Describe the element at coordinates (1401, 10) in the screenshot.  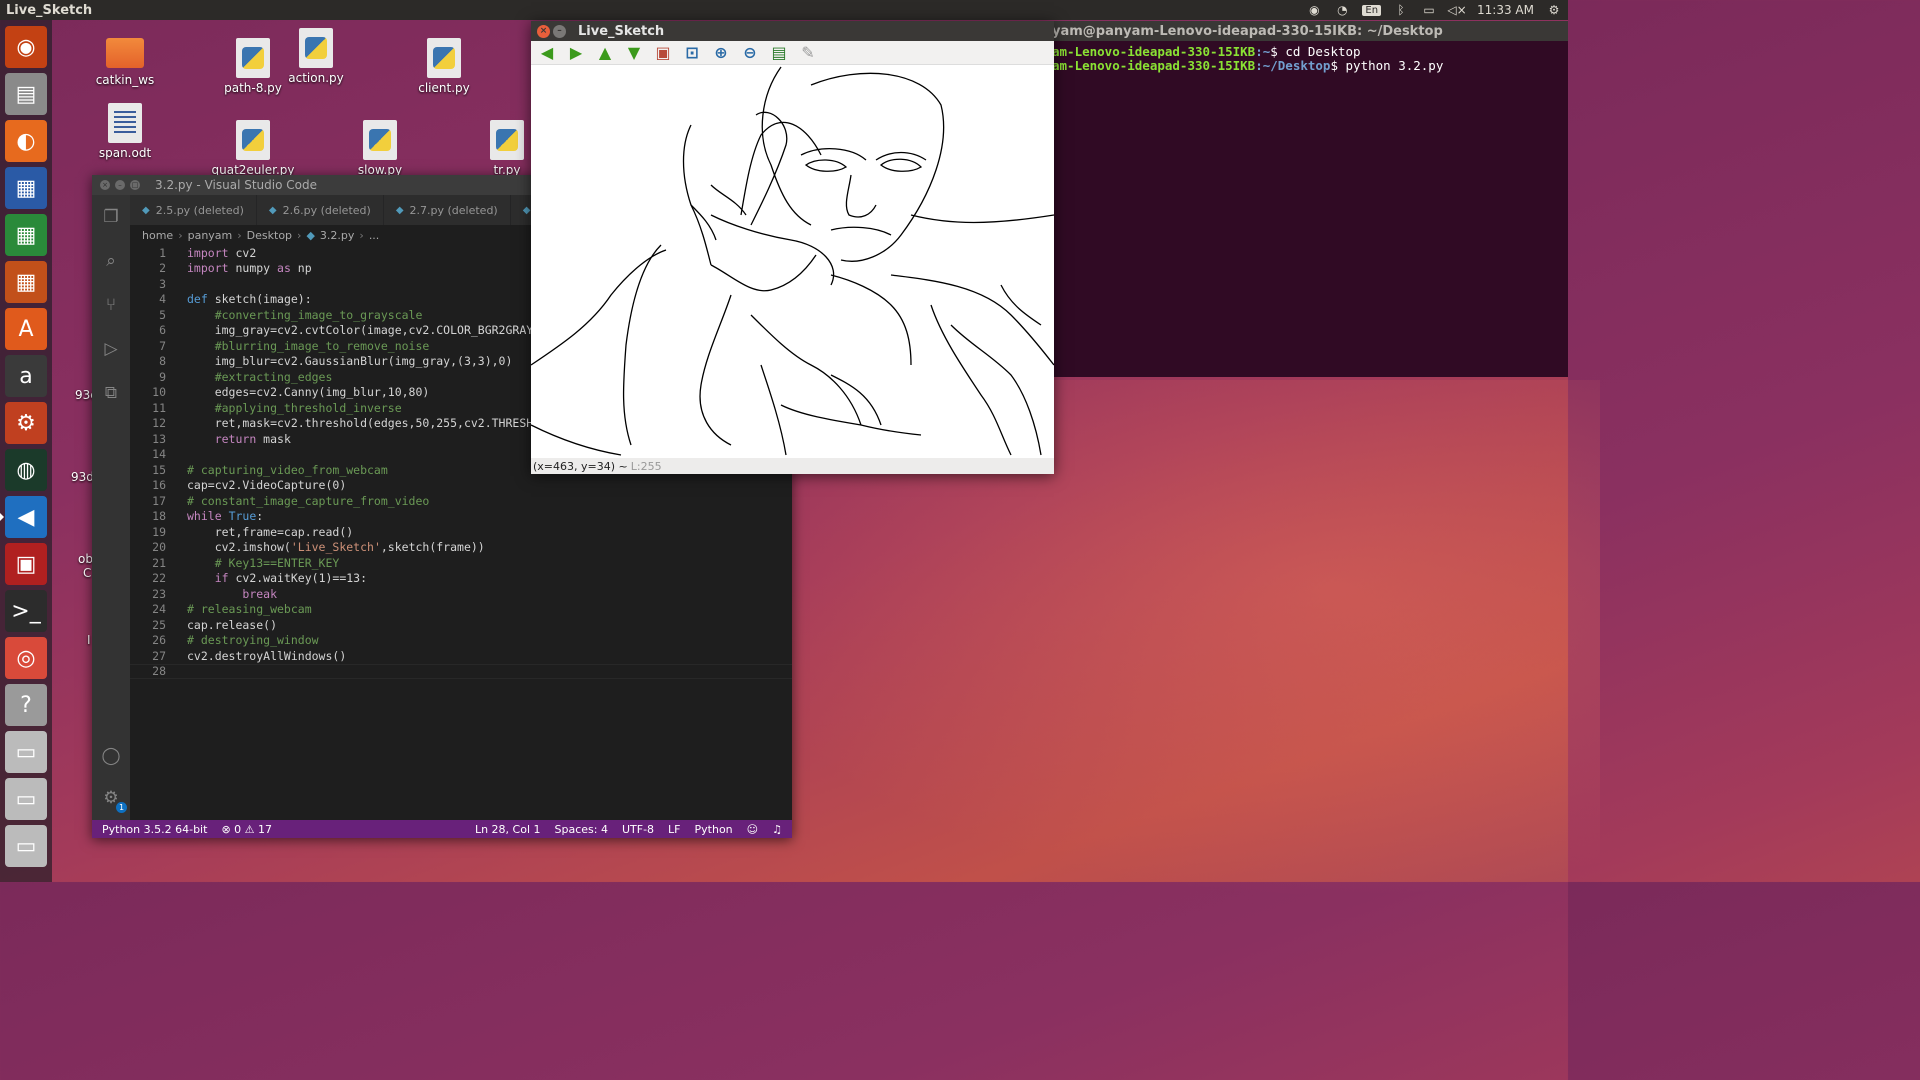
I see `bluetooth-icon: ᛒ` at that location.